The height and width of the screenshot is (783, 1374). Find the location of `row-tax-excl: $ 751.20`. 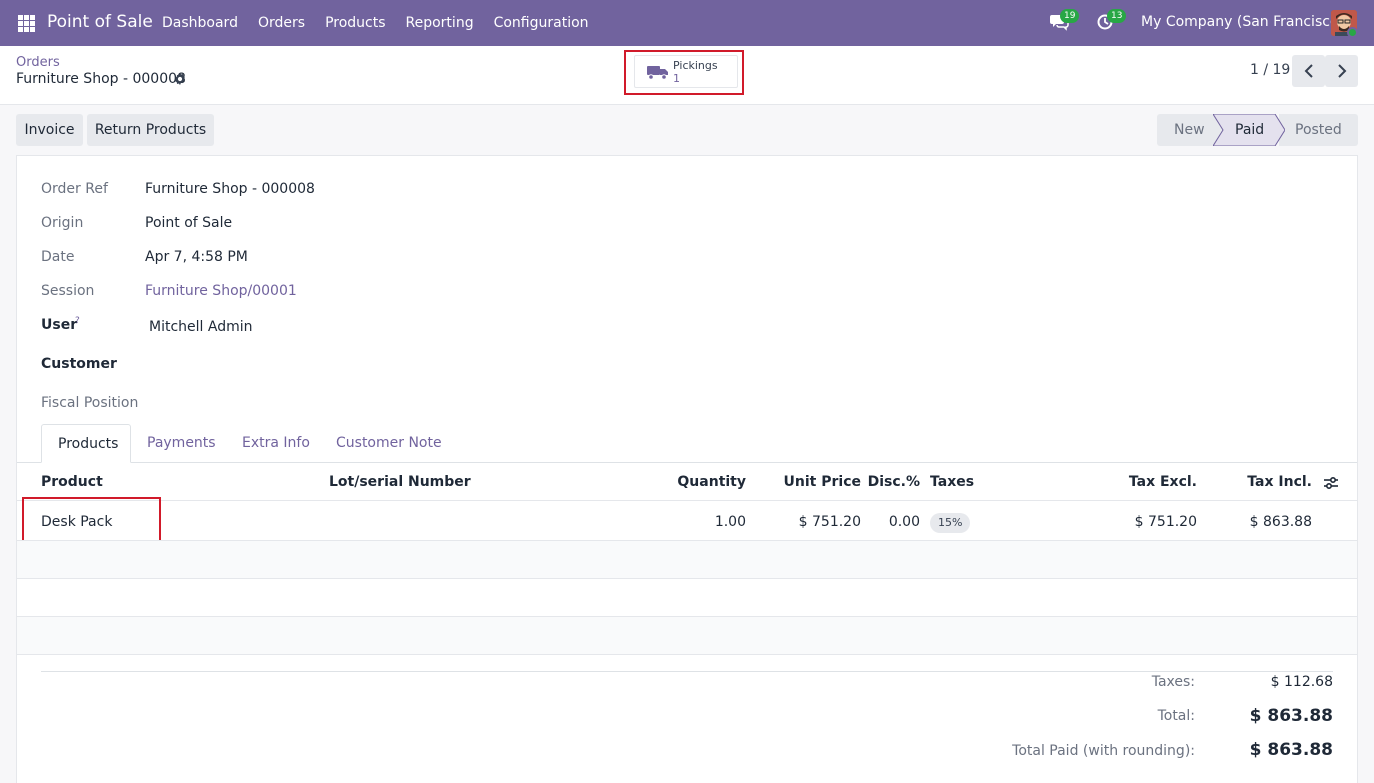

row-tax-excl: $ 751.20 is located at coordinates (1165, 522).